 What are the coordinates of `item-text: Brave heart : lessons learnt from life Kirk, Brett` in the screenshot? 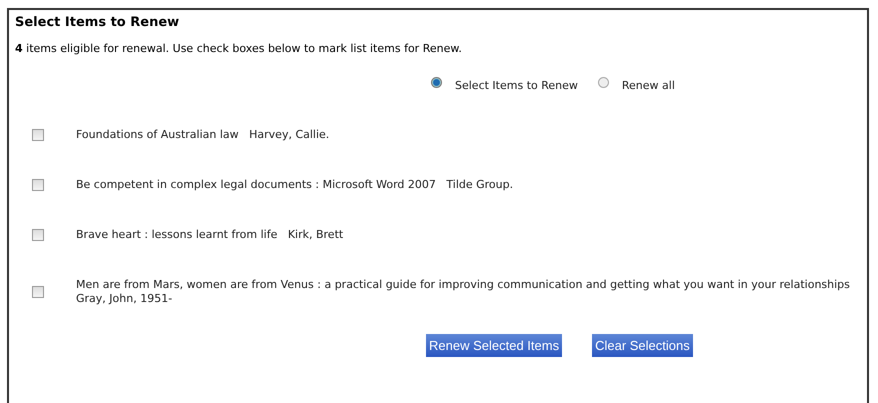 It's located at (210, 235).